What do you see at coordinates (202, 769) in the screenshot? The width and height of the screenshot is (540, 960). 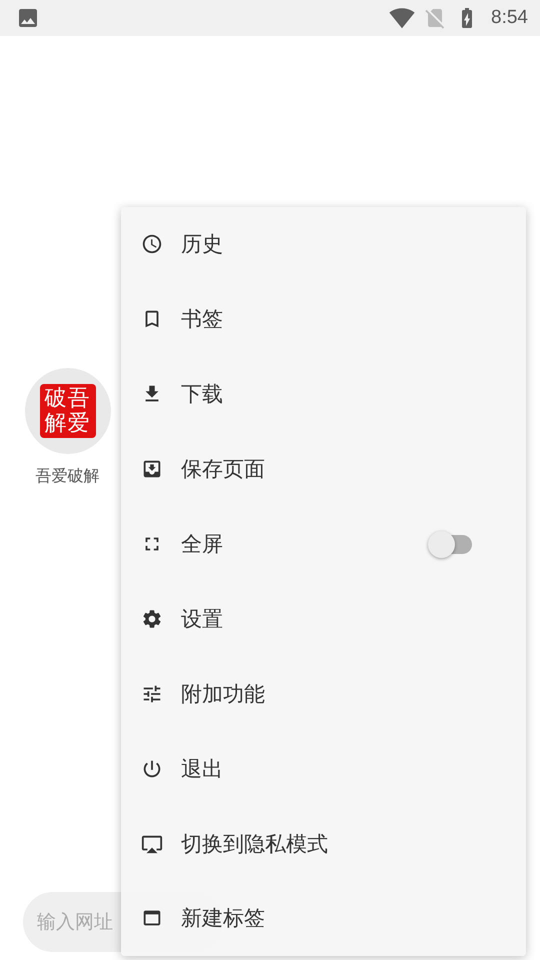 I see `menu-item-label: 退出` at bounding box center [202, 769].